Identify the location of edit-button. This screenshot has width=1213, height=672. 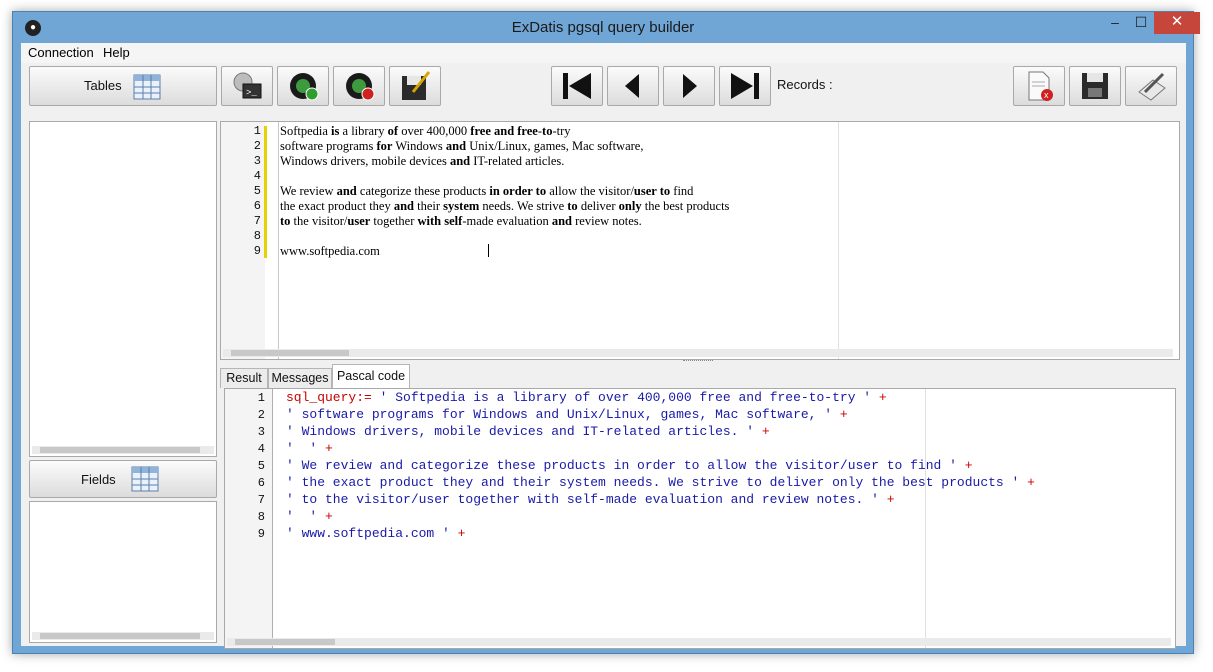
(1151, 86).